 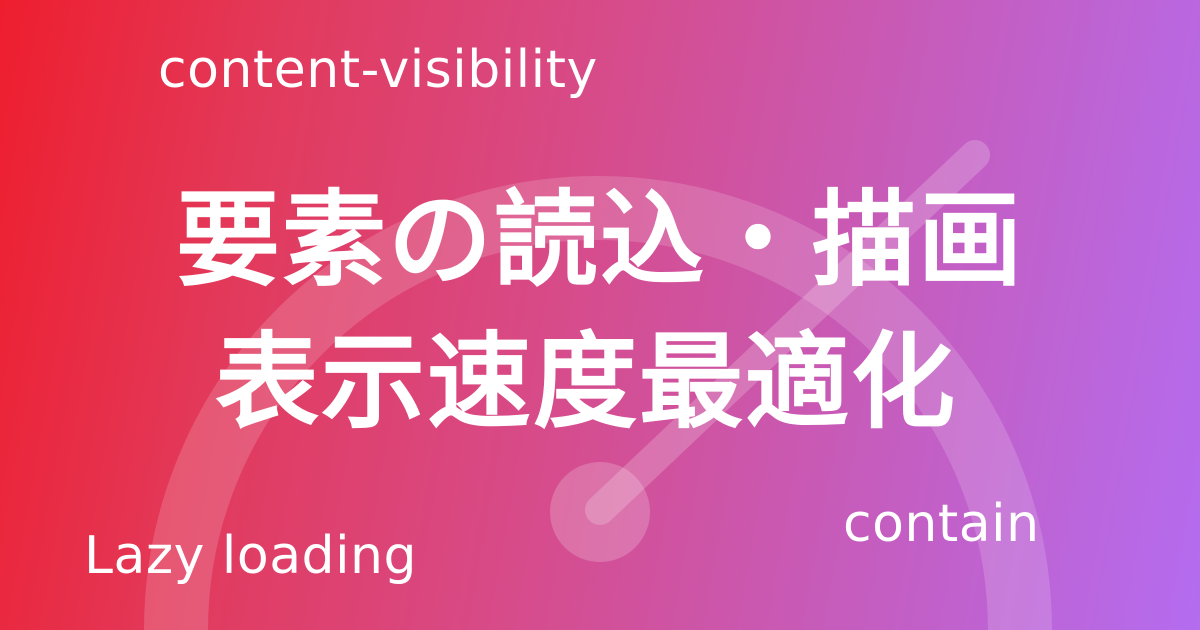 I want to click on keyword-lazy-loading: Lazy loading, so click(x=250, y=556).